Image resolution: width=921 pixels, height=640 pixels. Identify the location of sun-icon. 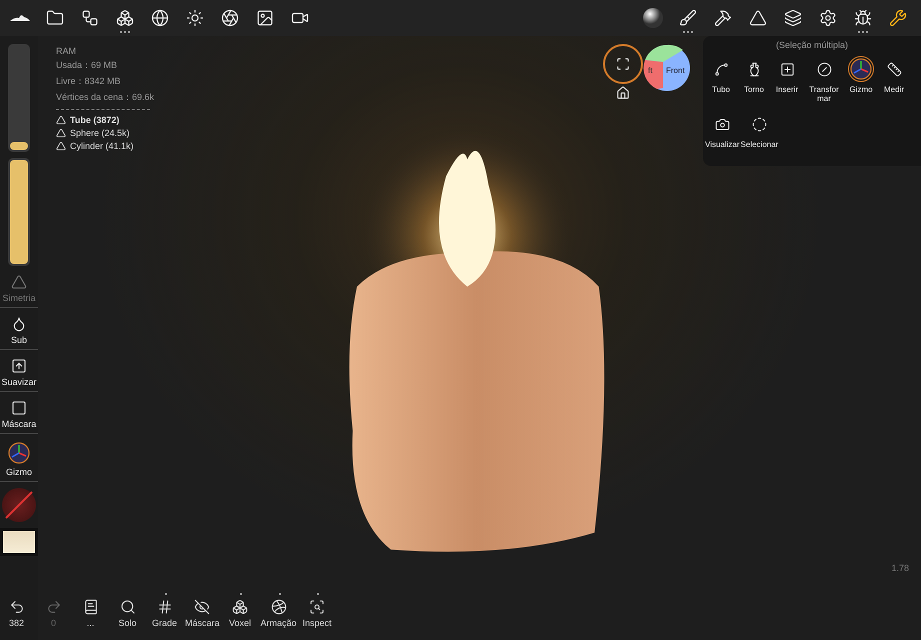
(195, 18).